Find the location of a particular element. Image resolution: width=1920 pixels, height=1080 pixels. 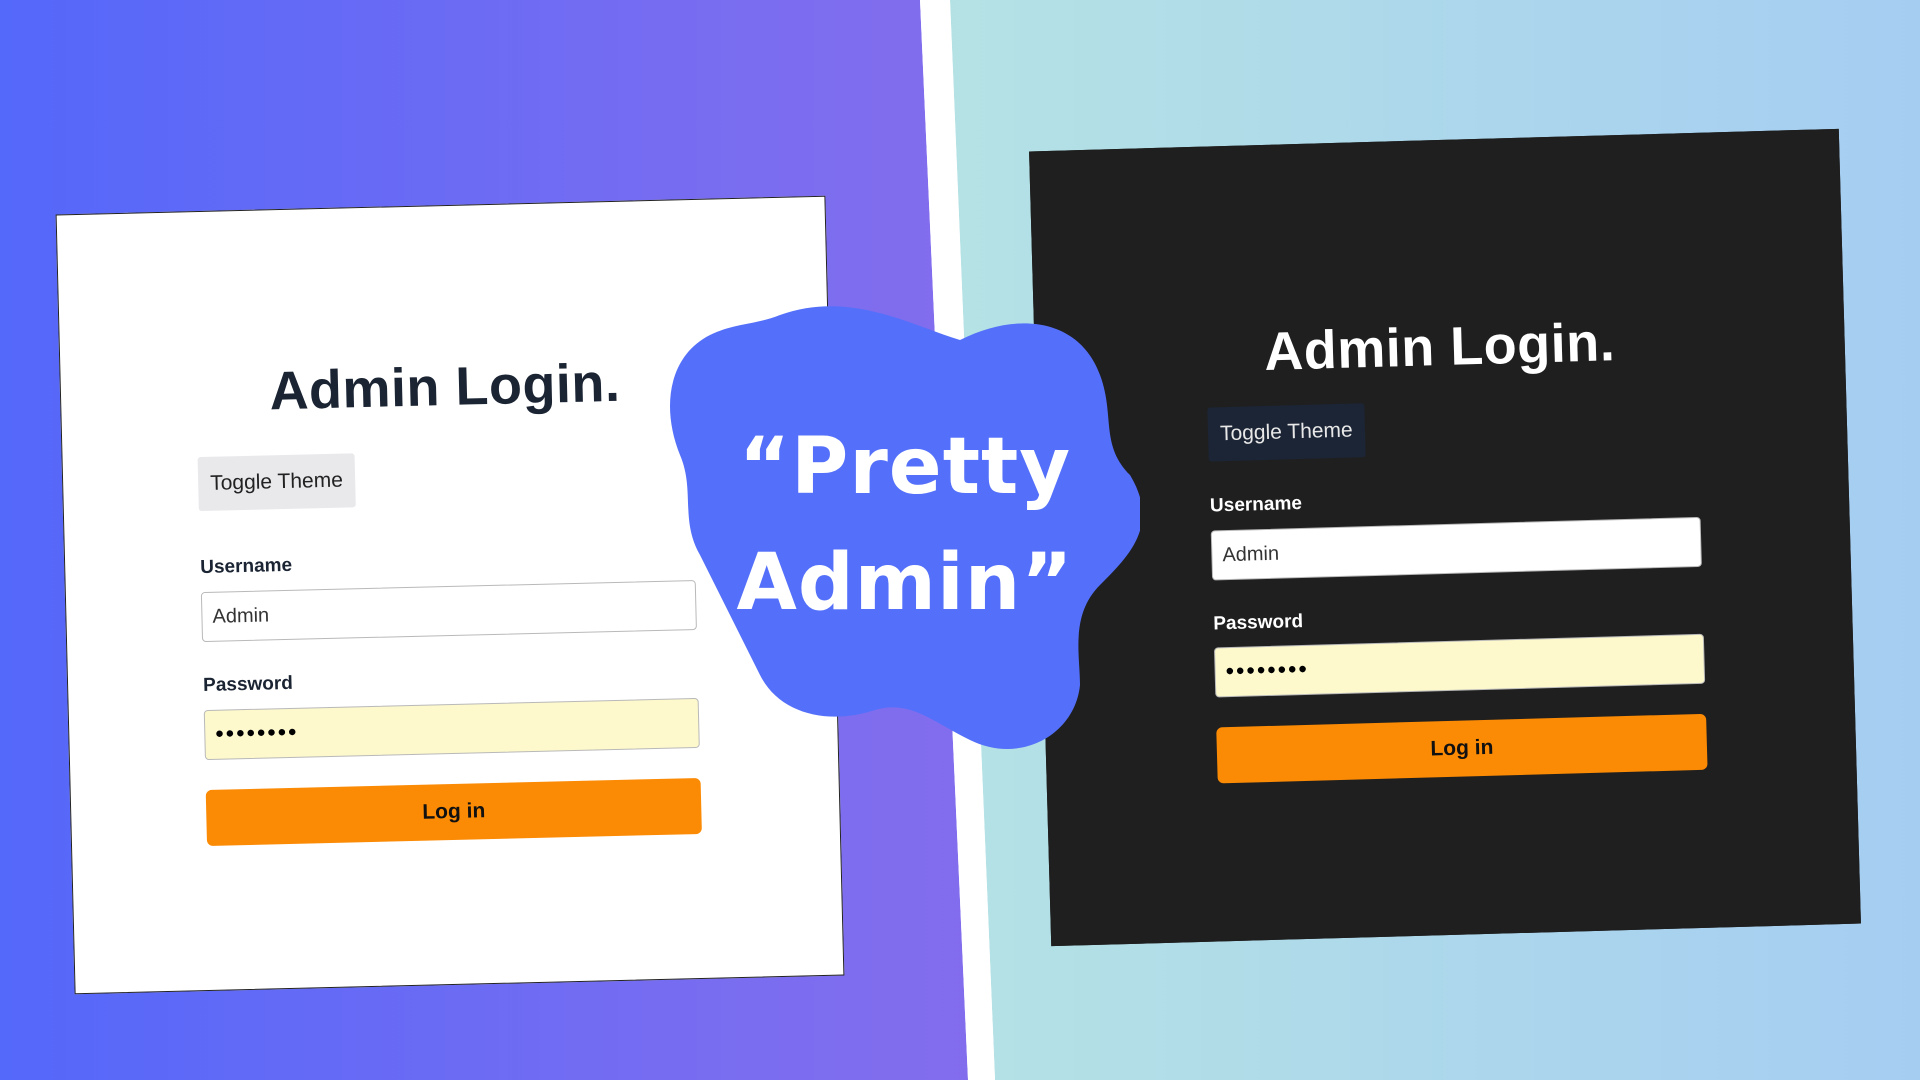

blob-caption-line-2: Admin” is located at coordinates (905, 583).